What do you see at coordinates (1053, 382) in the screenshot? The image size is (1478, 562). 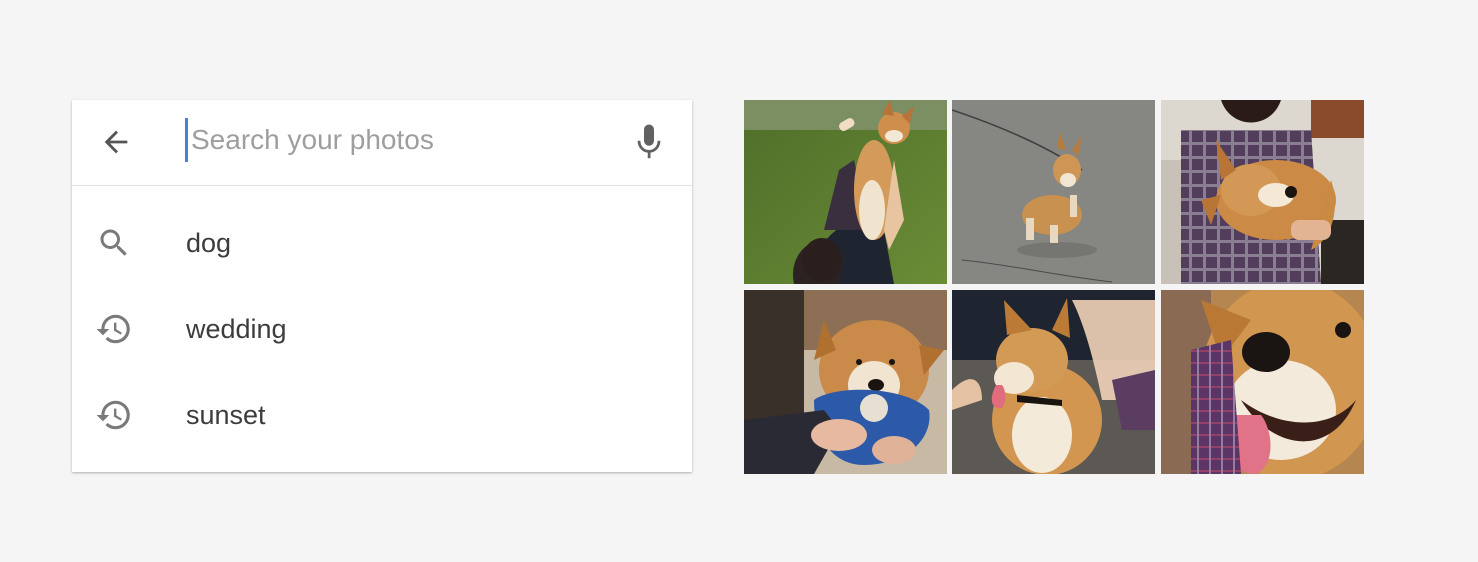 I see `photo-corgi-pet` at bounding box center [1053, 382].